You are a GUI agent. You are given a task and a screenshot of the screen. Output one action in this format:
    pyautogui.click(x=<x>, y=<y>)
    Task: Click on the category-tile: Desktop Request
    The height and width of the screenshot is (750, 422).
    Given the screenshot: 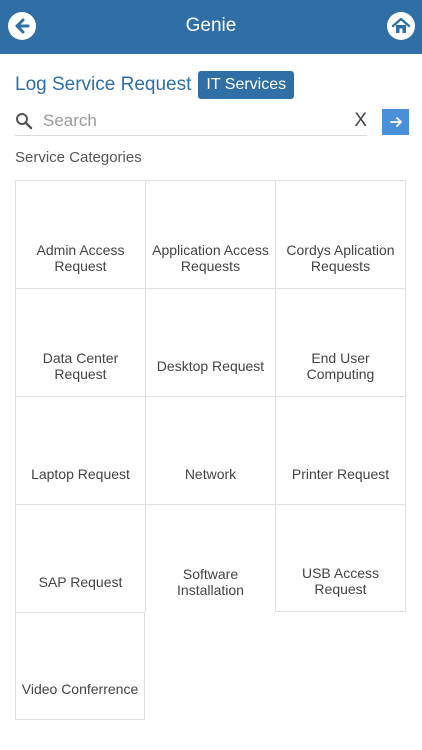 What is the action you would take?
    pyautogui.click(x=210, y=342)
    